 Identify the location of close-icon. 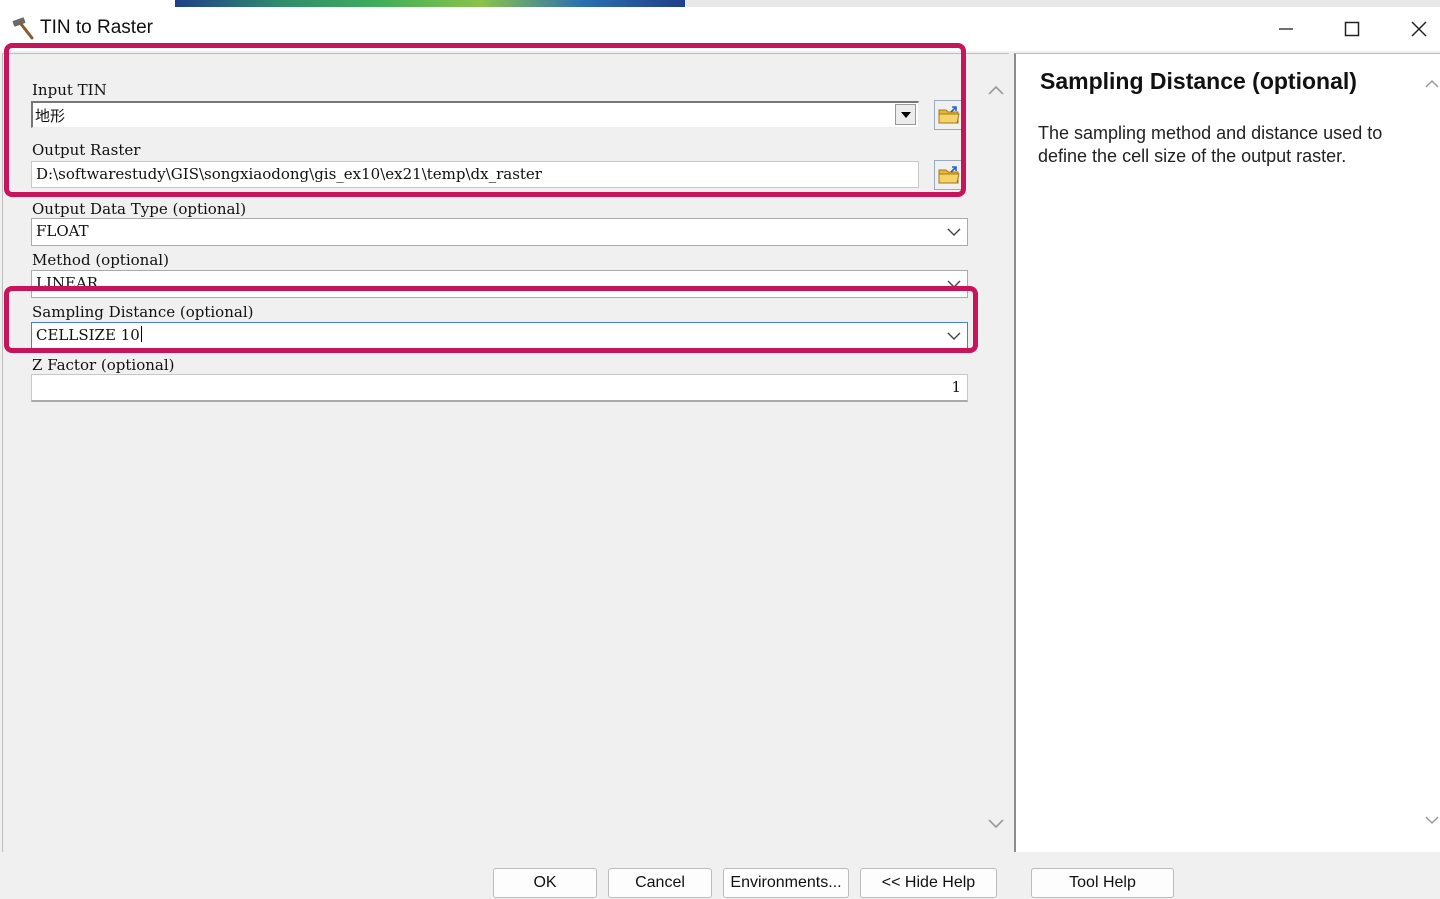
(1419, 29).